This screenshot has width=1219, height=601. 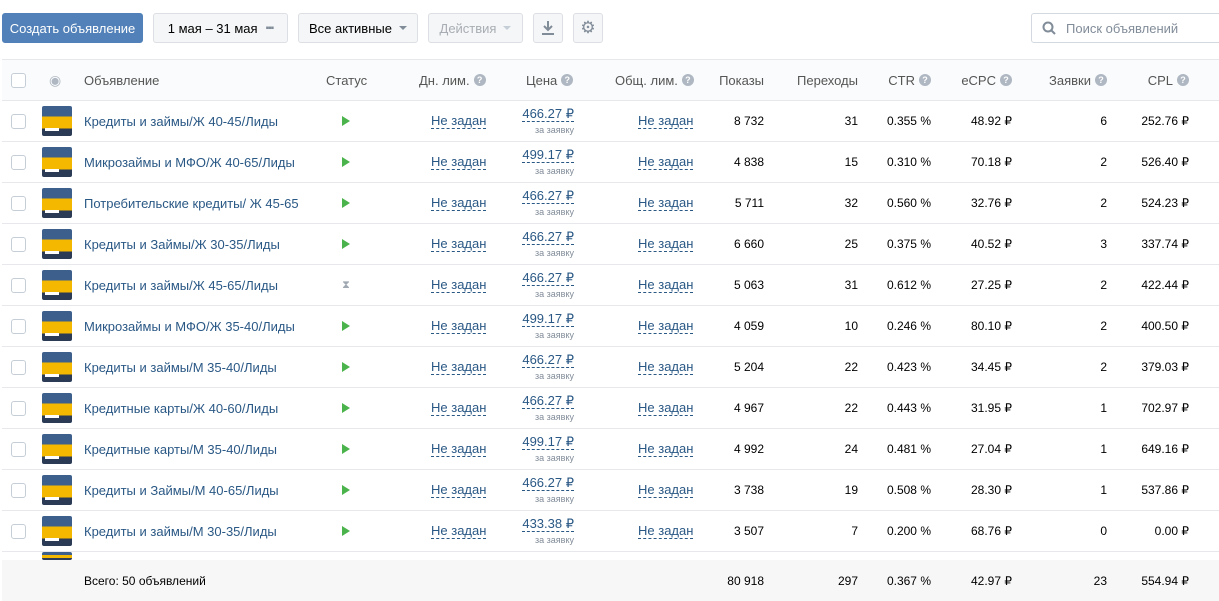 What do you see at coordinates (18, 80) in the screenshot?
I see `select-all-checkbox` at bounding box center [18, 80].